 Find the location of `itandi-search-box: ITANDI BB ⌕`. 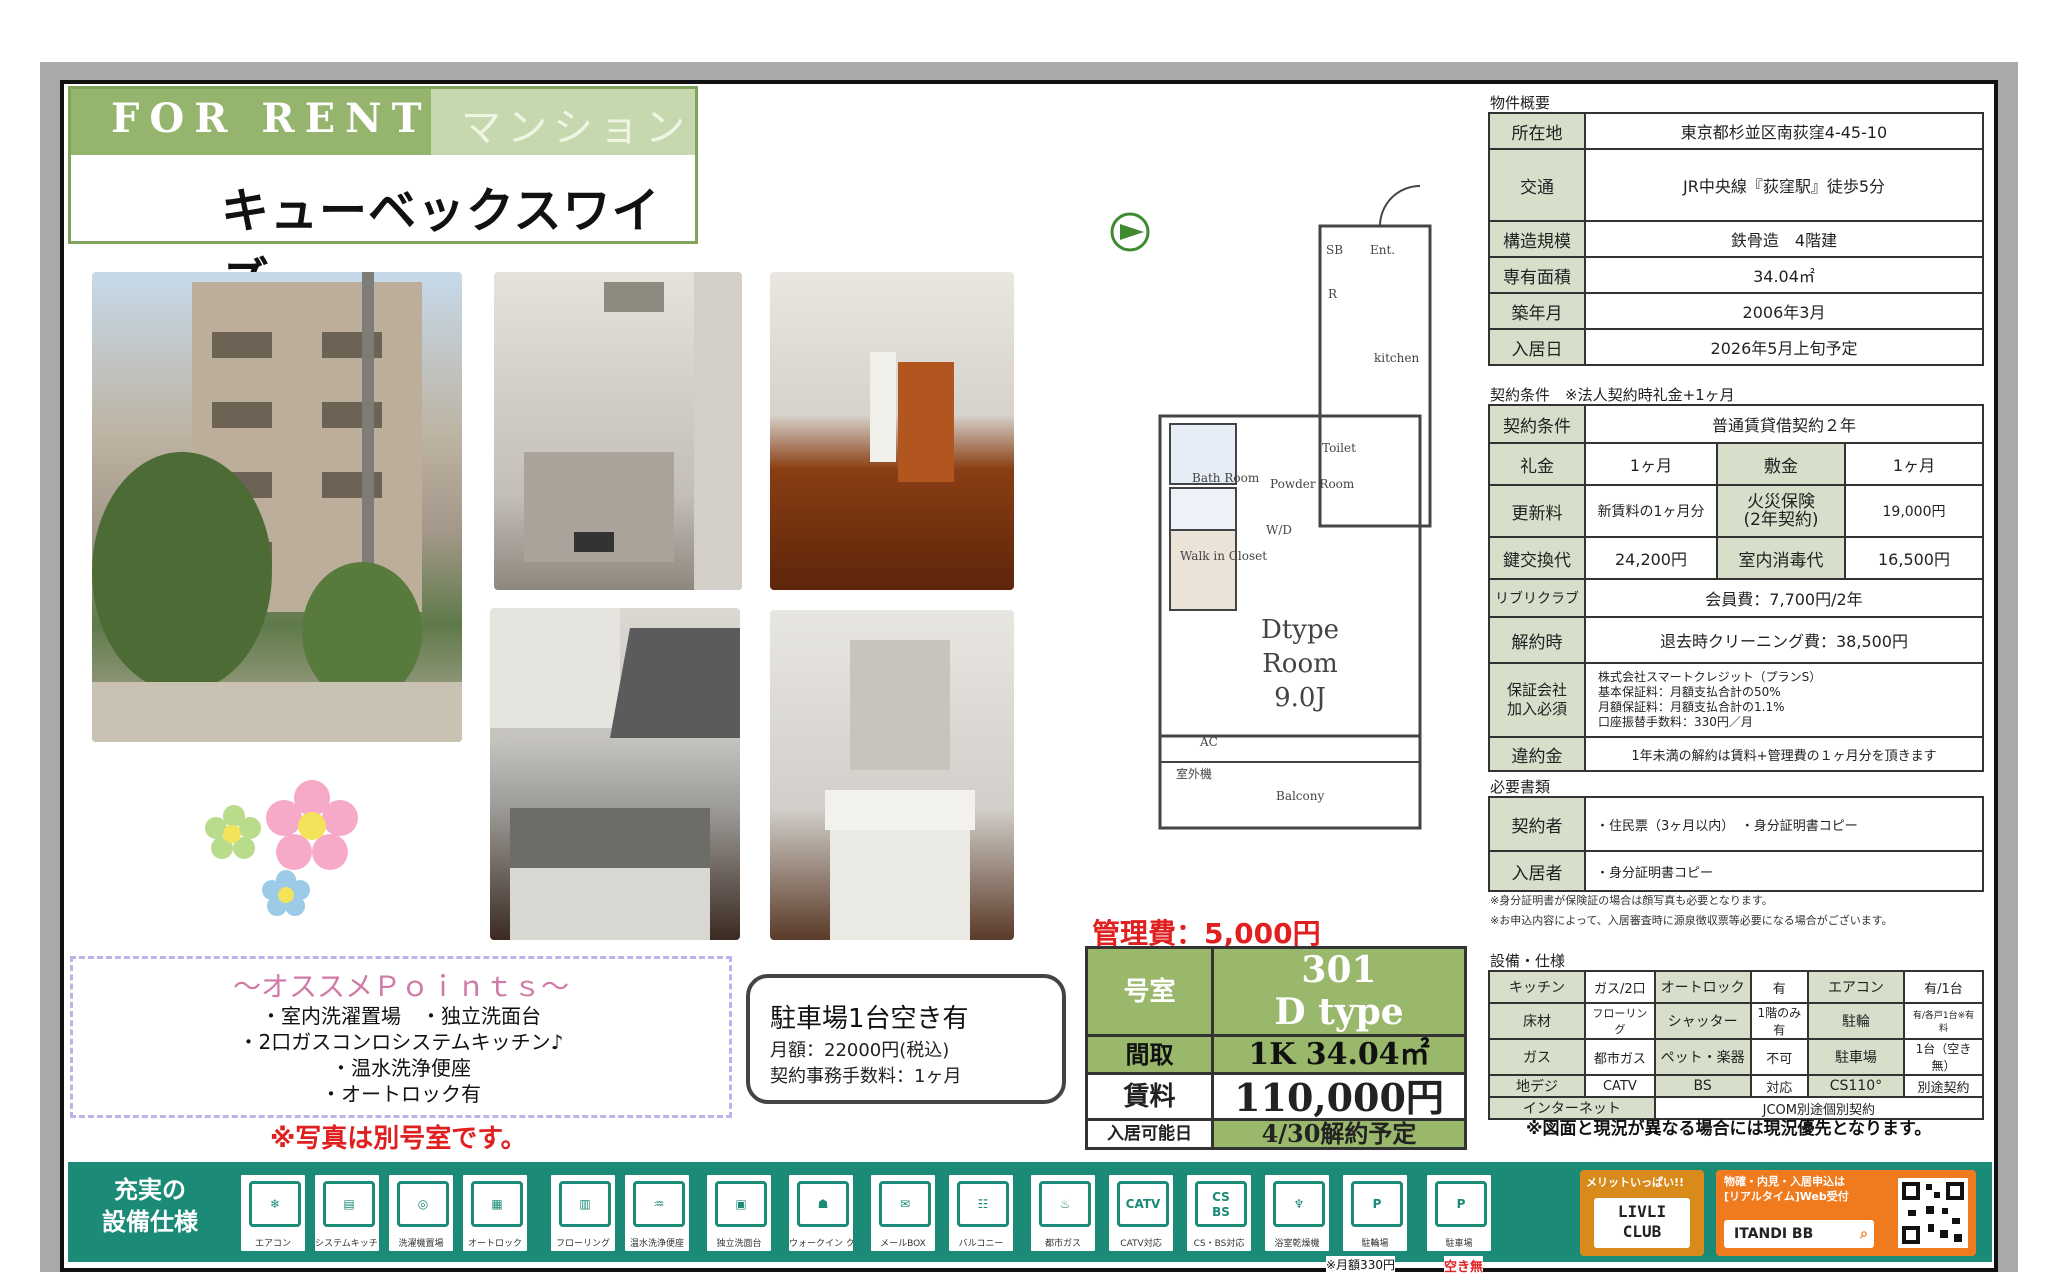

itandi-search-box: ITANDI BB ⌕ is located at coordinates (1799, 1234).